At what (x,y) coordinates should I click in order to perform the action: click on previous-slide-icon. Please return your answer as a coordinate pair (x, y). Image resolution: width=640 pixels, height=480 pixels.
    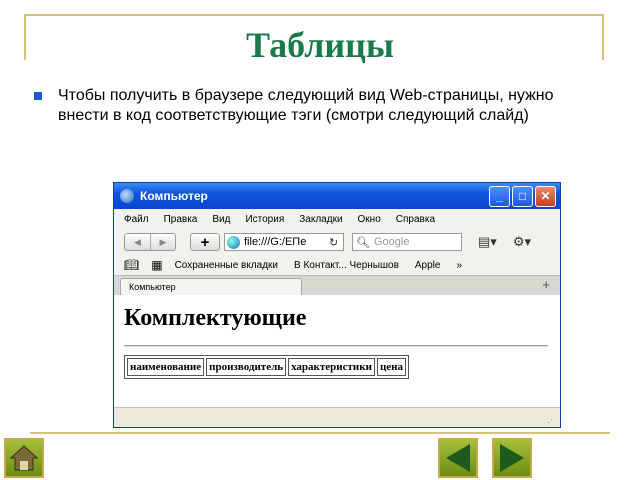
    Looking at the image, I should click on (458, 458).